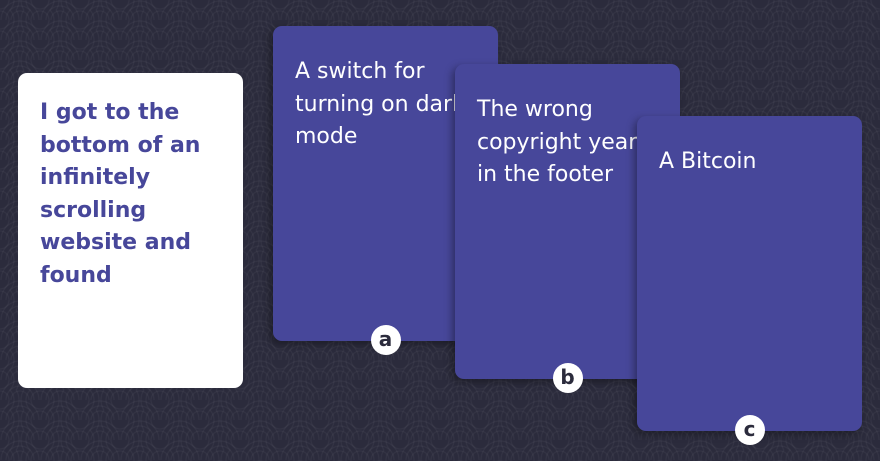 Image resolution: width=880 pixels, height=461 pixels. Describe the element at coordinates (380, 104) in the screenshot. I see `answer-card-a-text: A switch for turning on dark mode` at that location.